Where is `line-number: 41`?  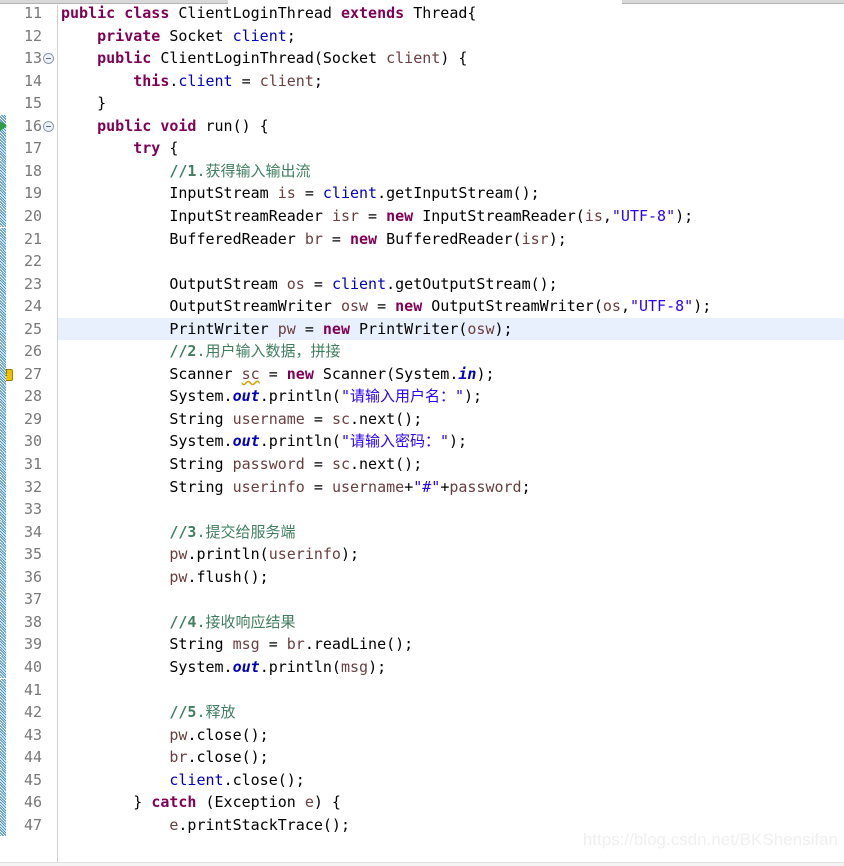 line-number: 41 is located at coordinates (24, 690).